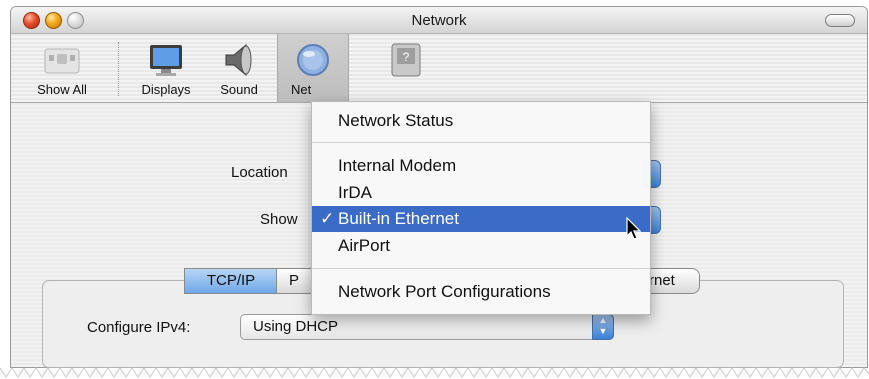  What do you see at coordinates (427, 327) in the screenshot?
I see `configure-ipv4-popup: Using DHCP ▲ ▼` at bounding box center [427, 327].